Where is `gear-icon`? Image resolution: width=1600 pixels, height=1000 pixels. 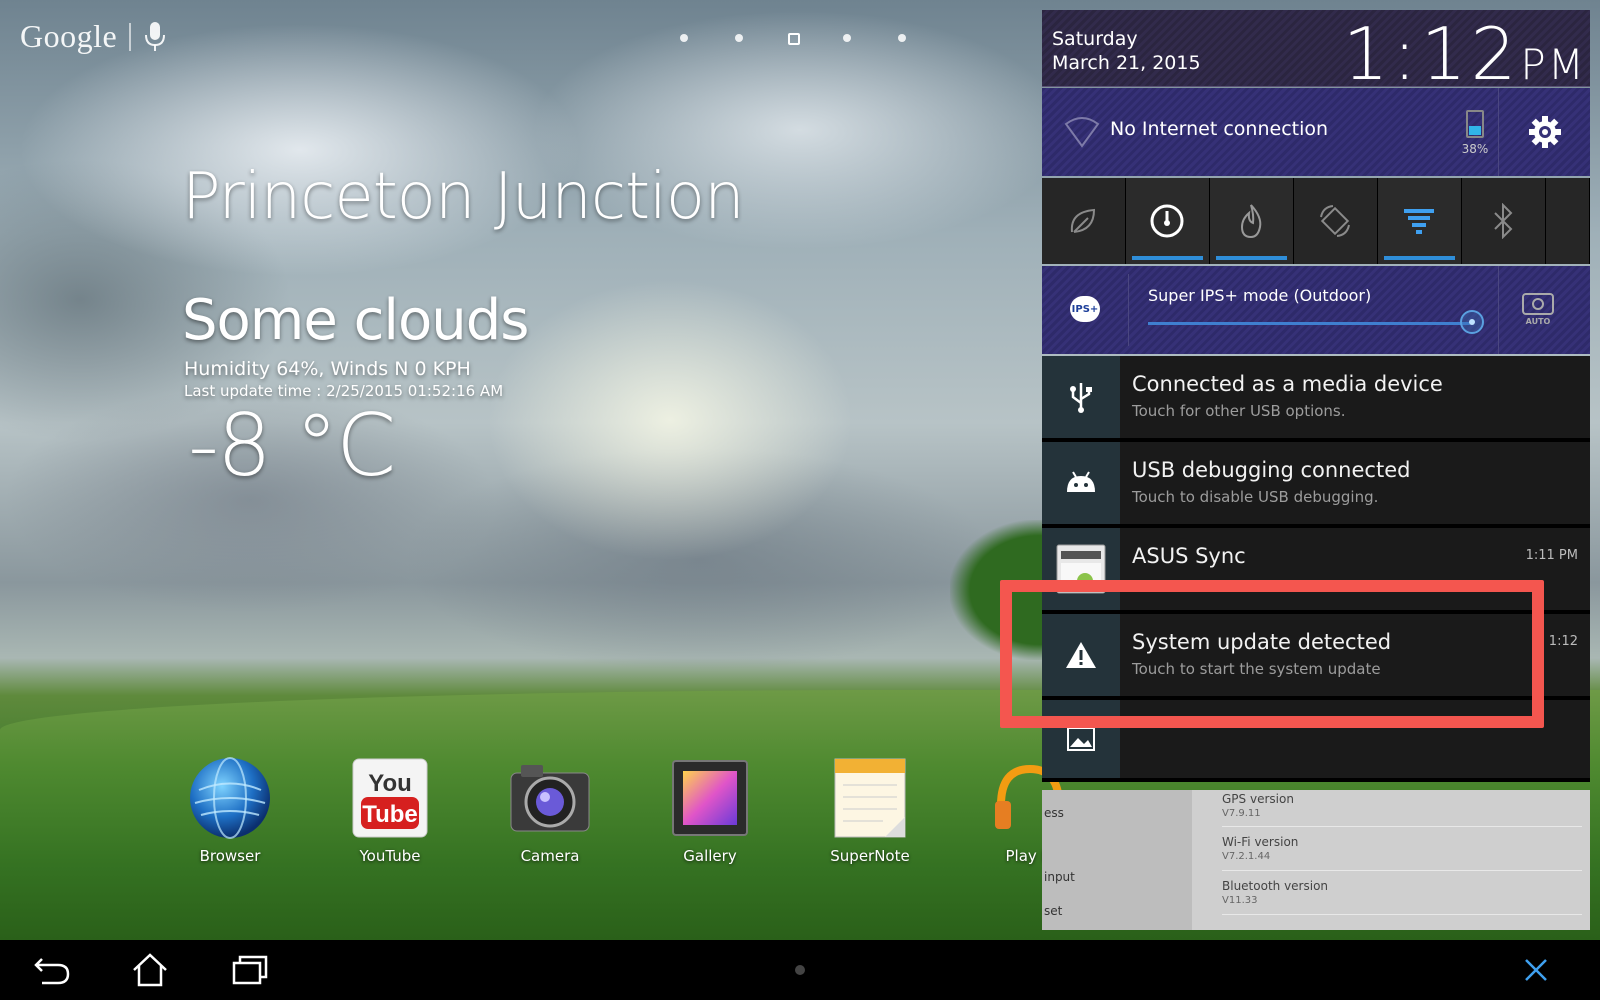
gear-icon is located at coordinates (1545, 132).